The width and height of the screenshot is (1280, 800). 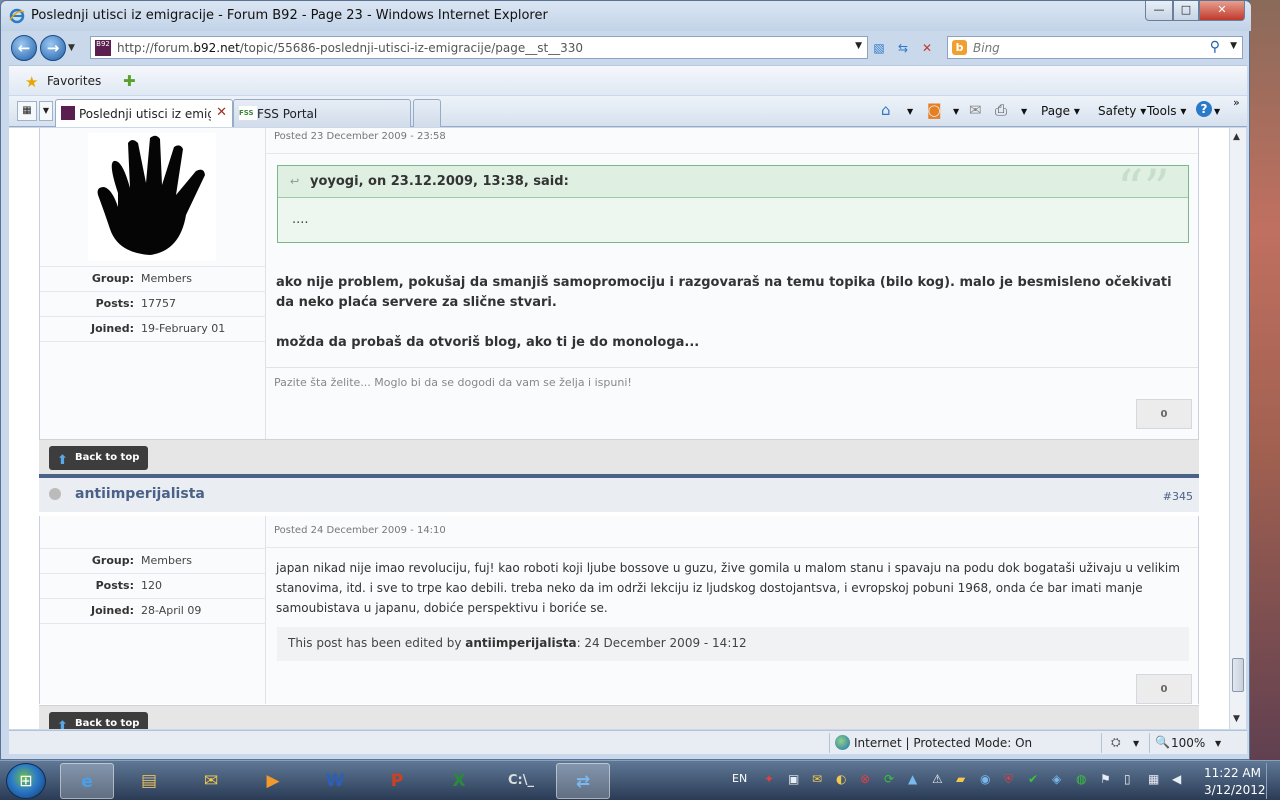 I want to click on tray-app-icon: ▣, so click(x=793, y=779).